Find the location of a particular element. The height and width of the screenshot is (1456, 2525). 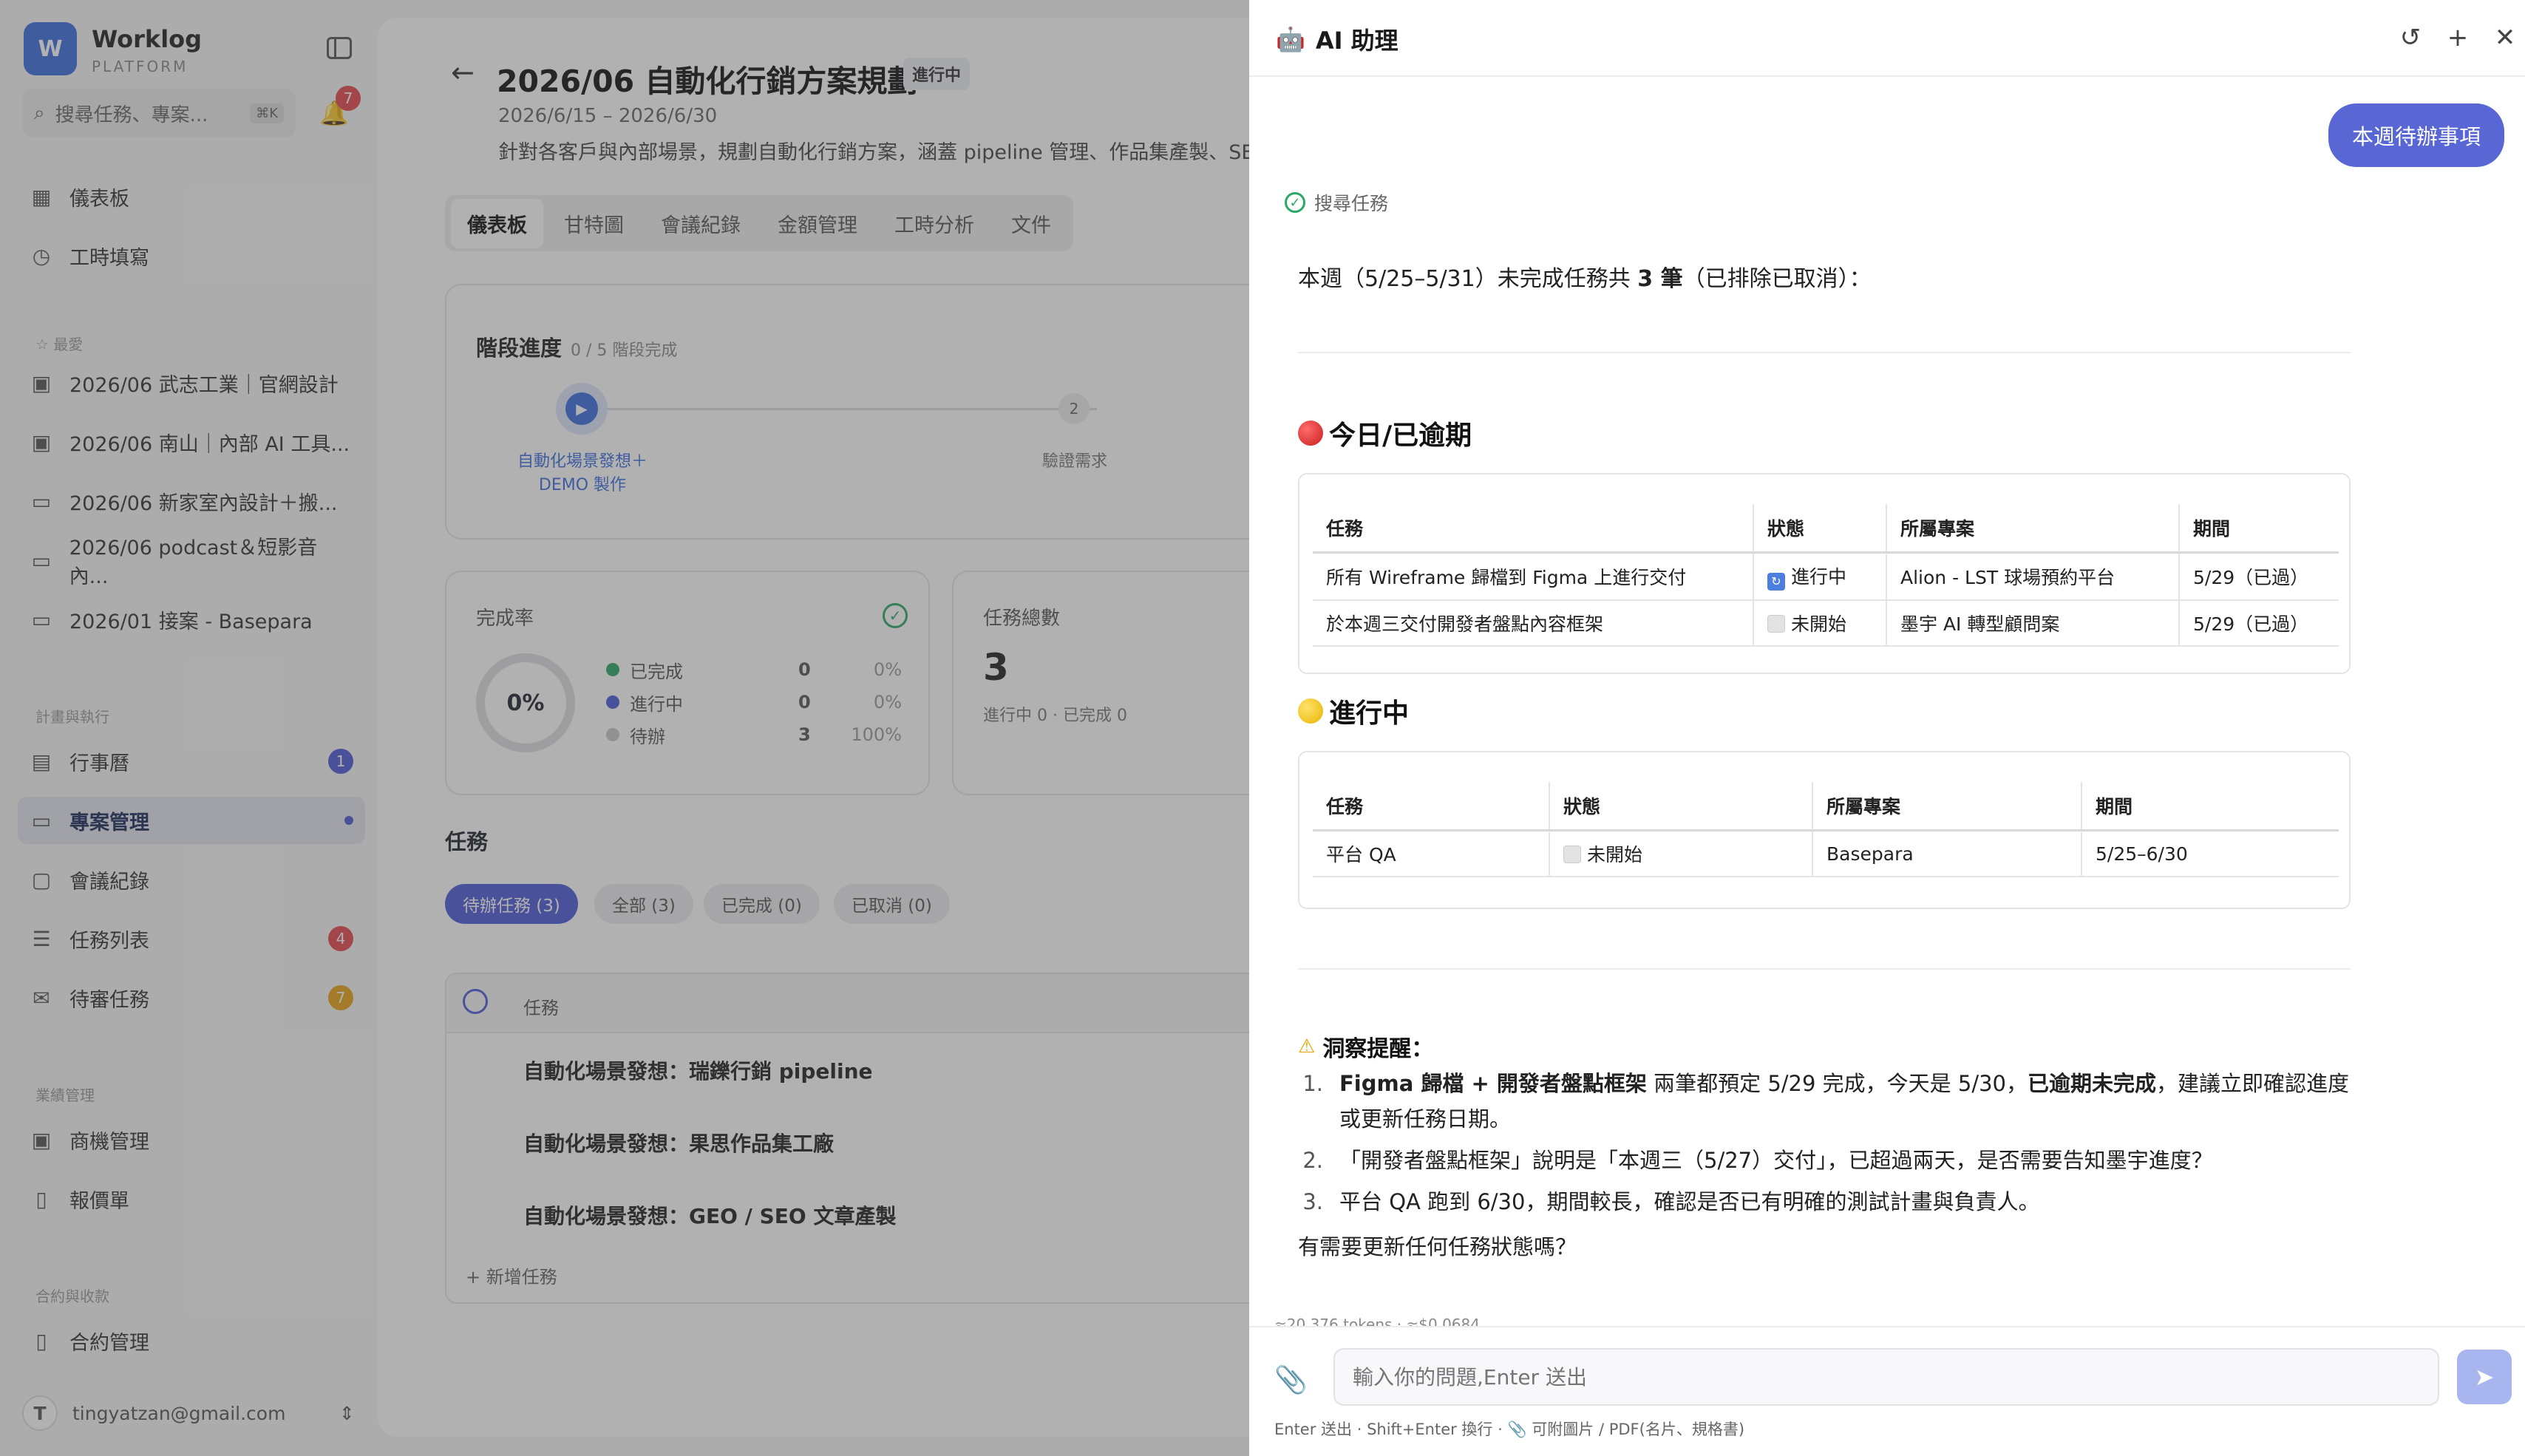

token-usage: ≈20,376 tokens · ≈$0.0684 is located at coordinates (1377, 1321).